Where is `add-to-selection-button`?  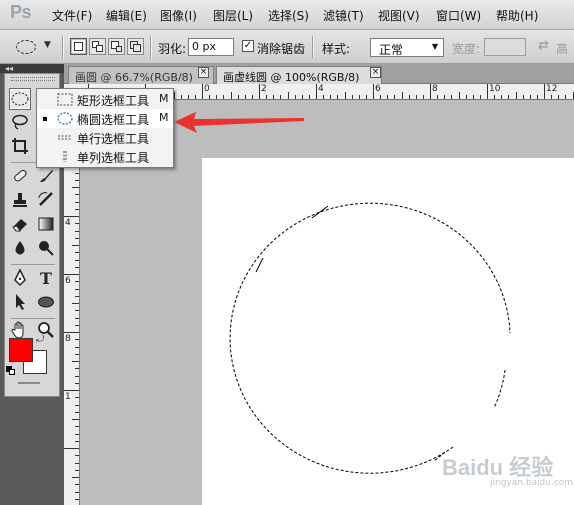 add-to-selection-button is located at coordinates (97, 46).